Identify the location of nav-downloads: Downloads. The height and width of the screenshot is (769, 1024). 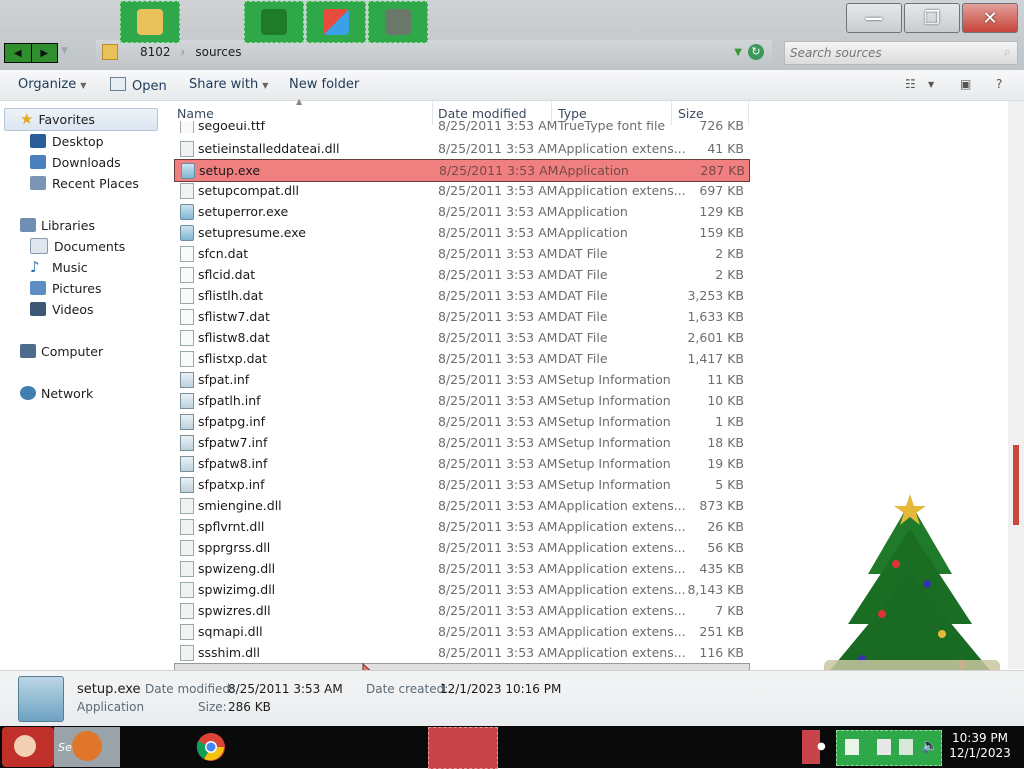
(75, 162).